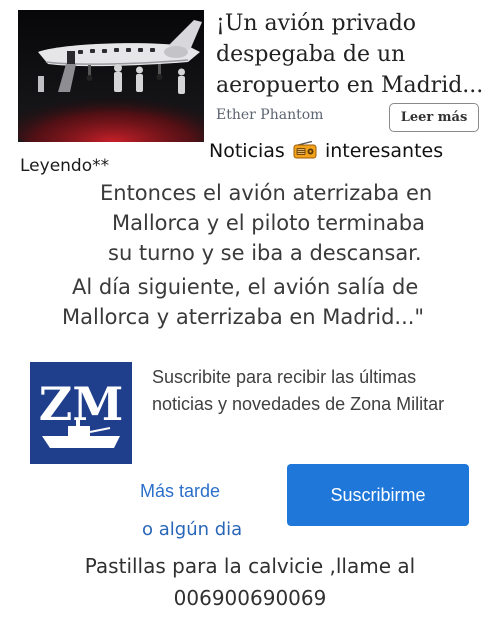 This screenshot has width=500, height=624. Describe the element at coordinates (268, 223) in the screenshot. I see `story-line: Mallorca y el piloto terminaba` at that location.